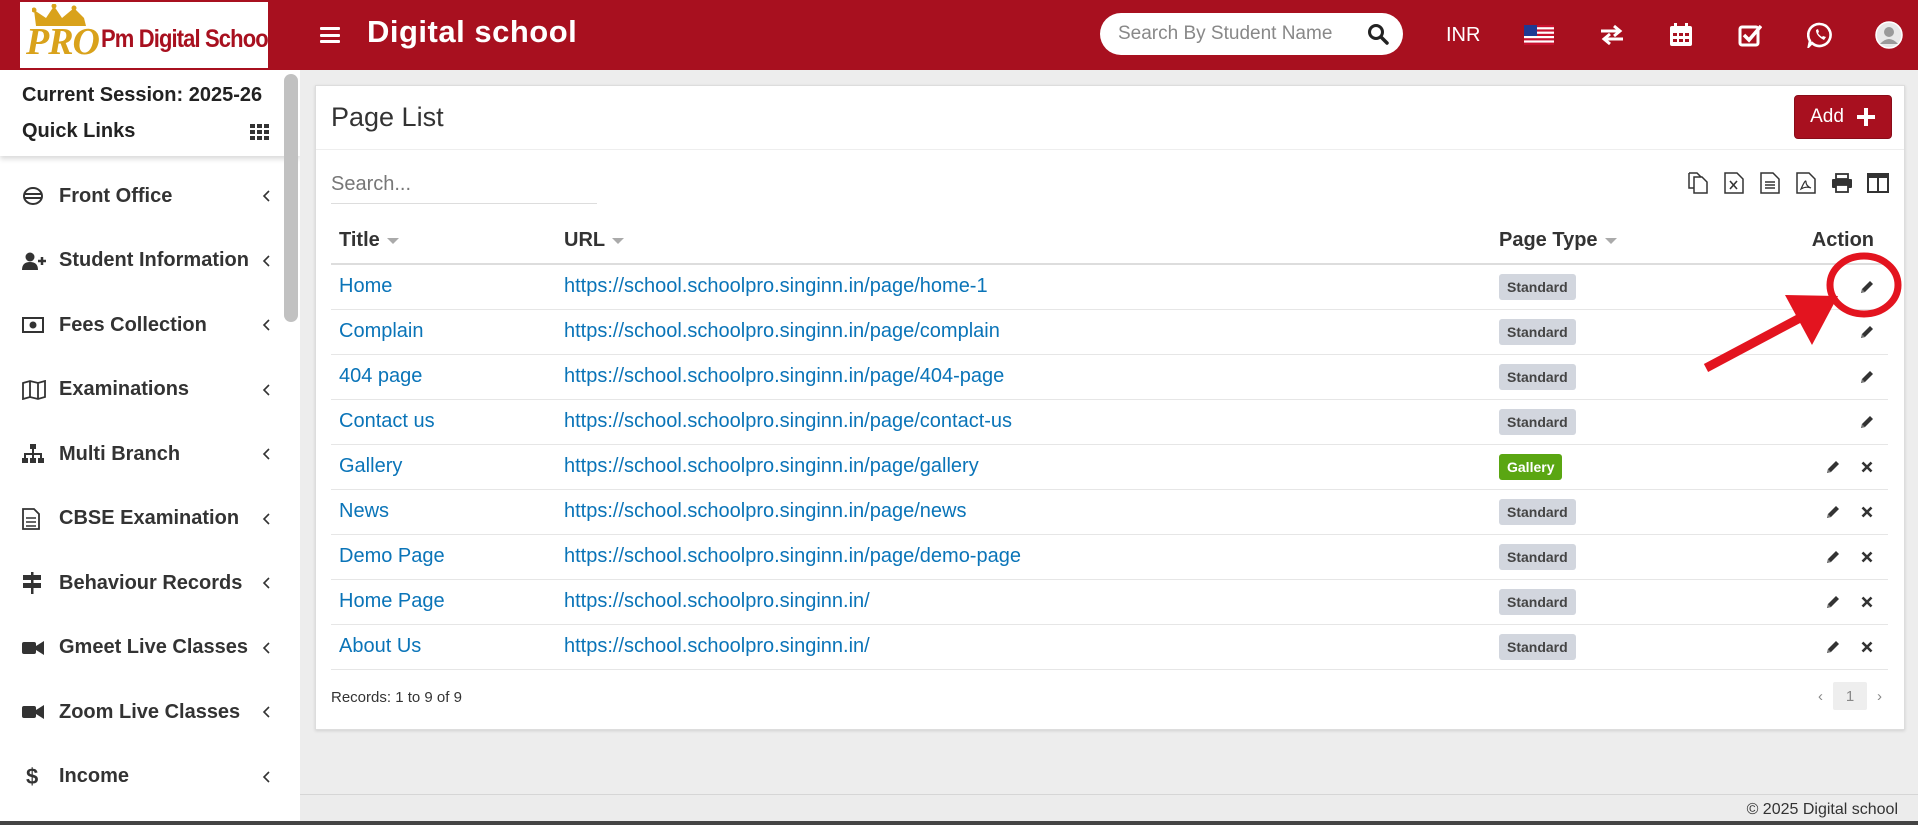 This screenshot has height=825, width=1918. Describe the element at coordinates (1611, 241) in the screenshot. I see `column-header-page-type: Page Type` at that location.